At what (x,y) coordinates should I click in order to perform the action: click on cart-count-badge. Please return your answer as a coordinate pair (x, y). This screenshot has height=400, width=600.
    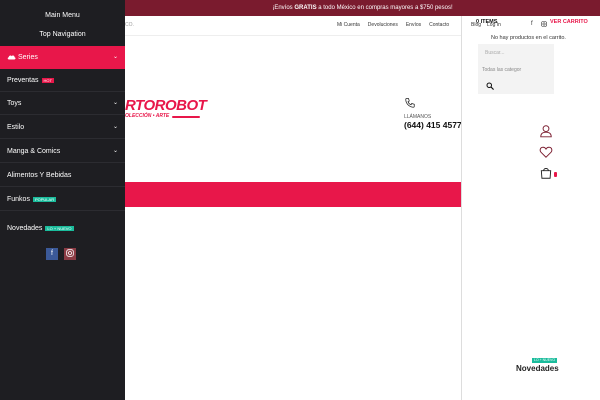
    Looking at the image, I should click on (555, 174).